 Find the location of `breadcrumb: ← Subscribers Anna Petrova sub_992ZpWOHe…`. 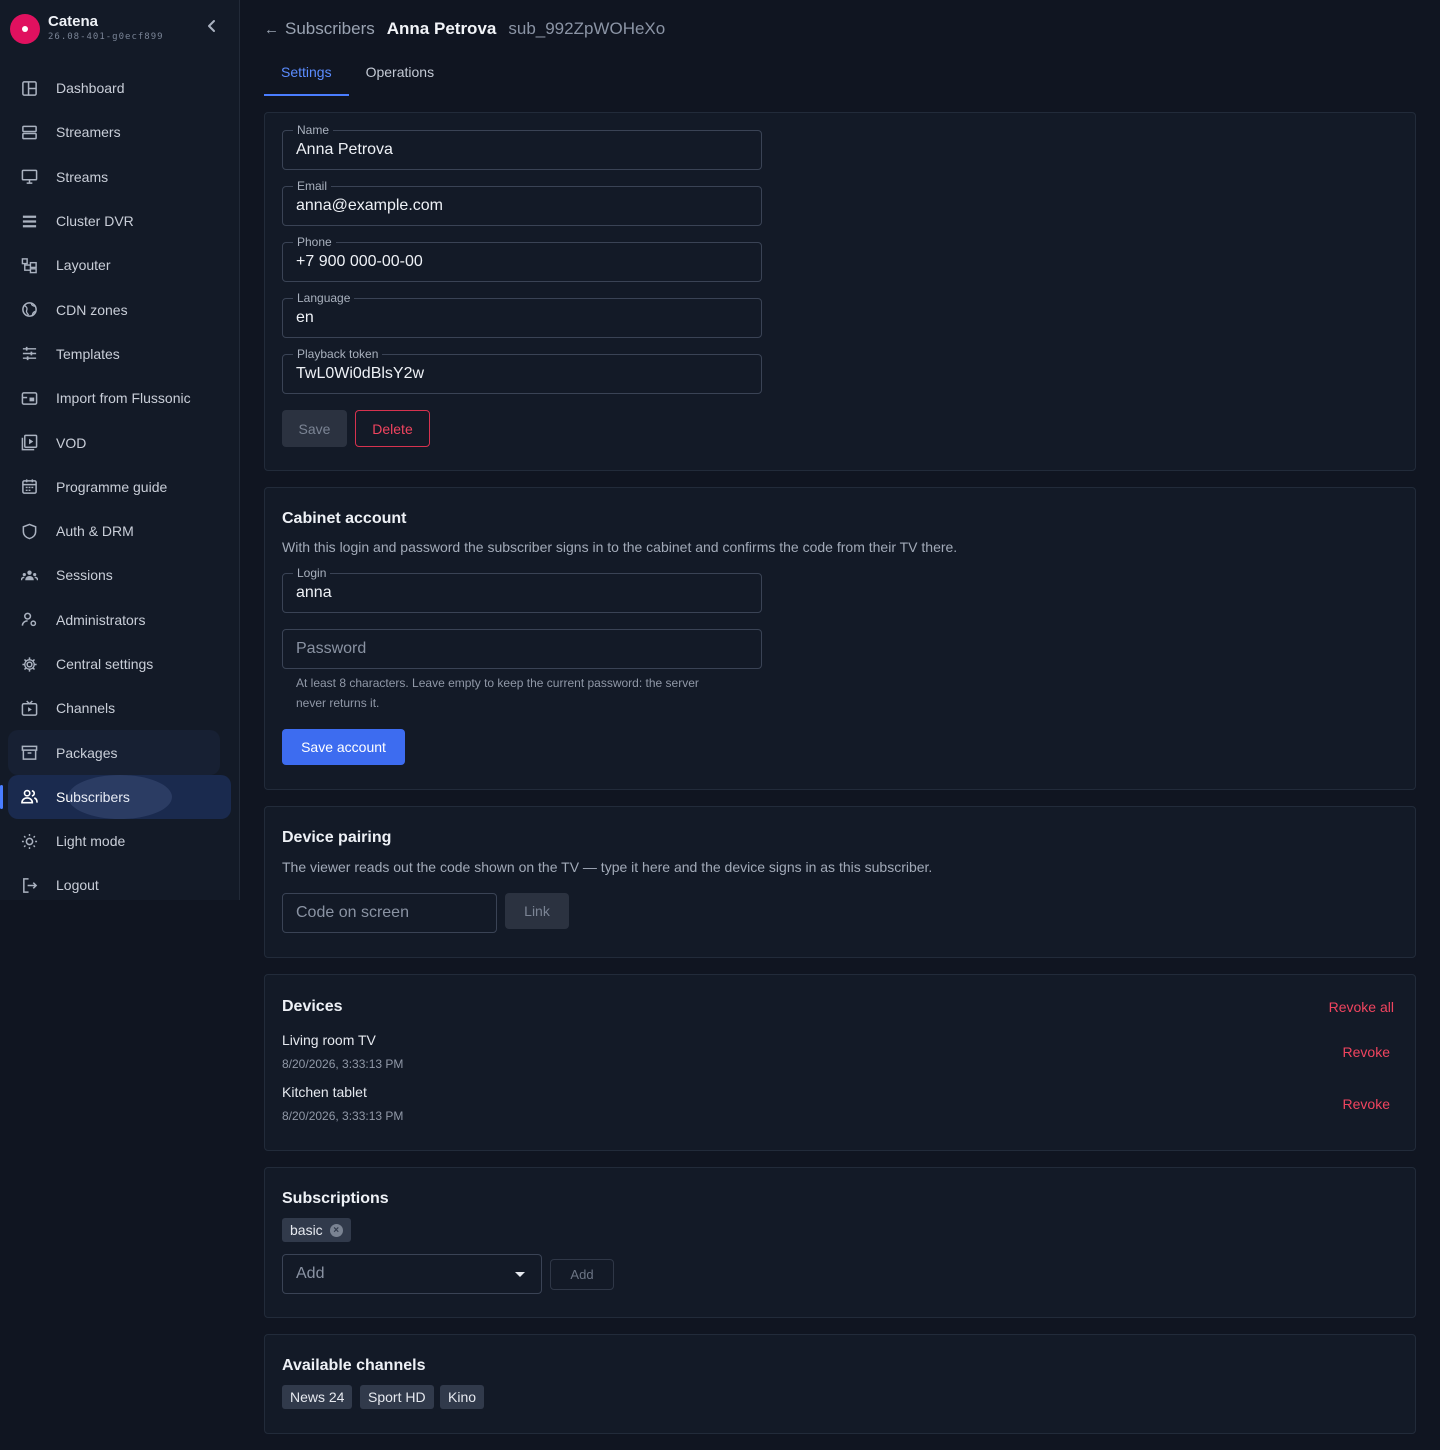

breadcrumb: ← Subscribers Anna Petrova sub_992ZpWOHe… is located at coordinates (464, 29).